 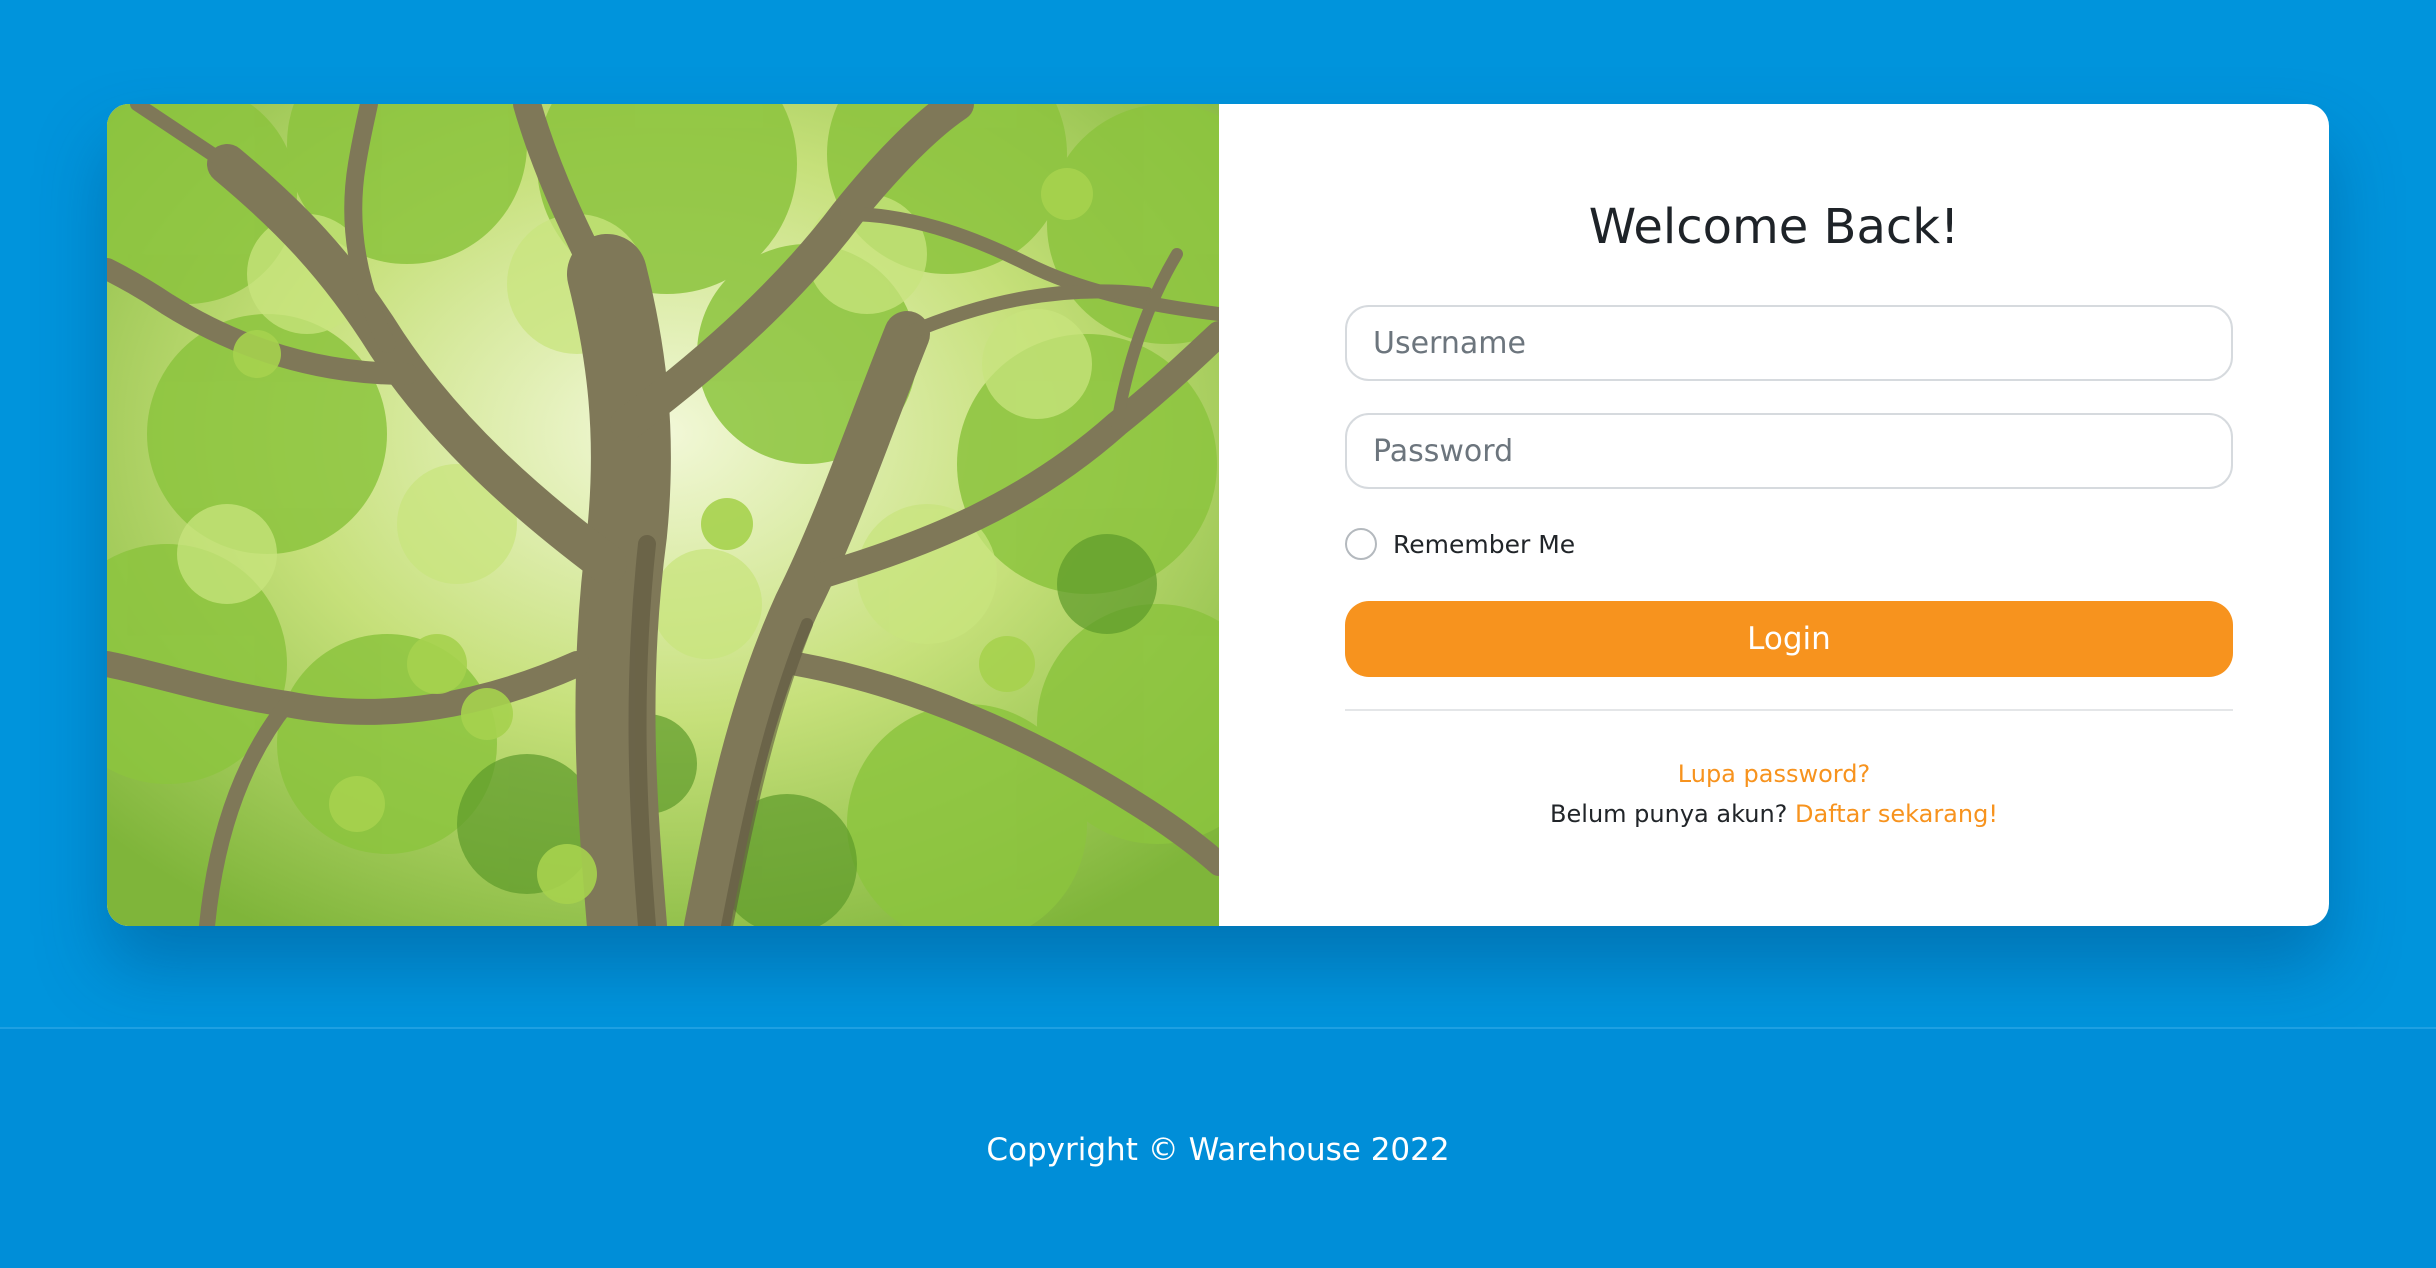 I want to click on login-button: Login, so click(x=1789, y=639).